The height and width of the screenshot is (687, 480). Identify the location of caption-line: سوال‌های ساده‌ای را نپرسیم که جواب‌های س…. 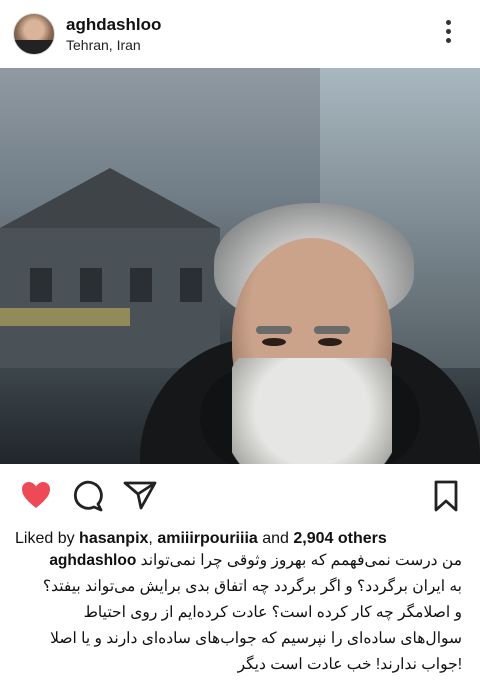
(256, 638).